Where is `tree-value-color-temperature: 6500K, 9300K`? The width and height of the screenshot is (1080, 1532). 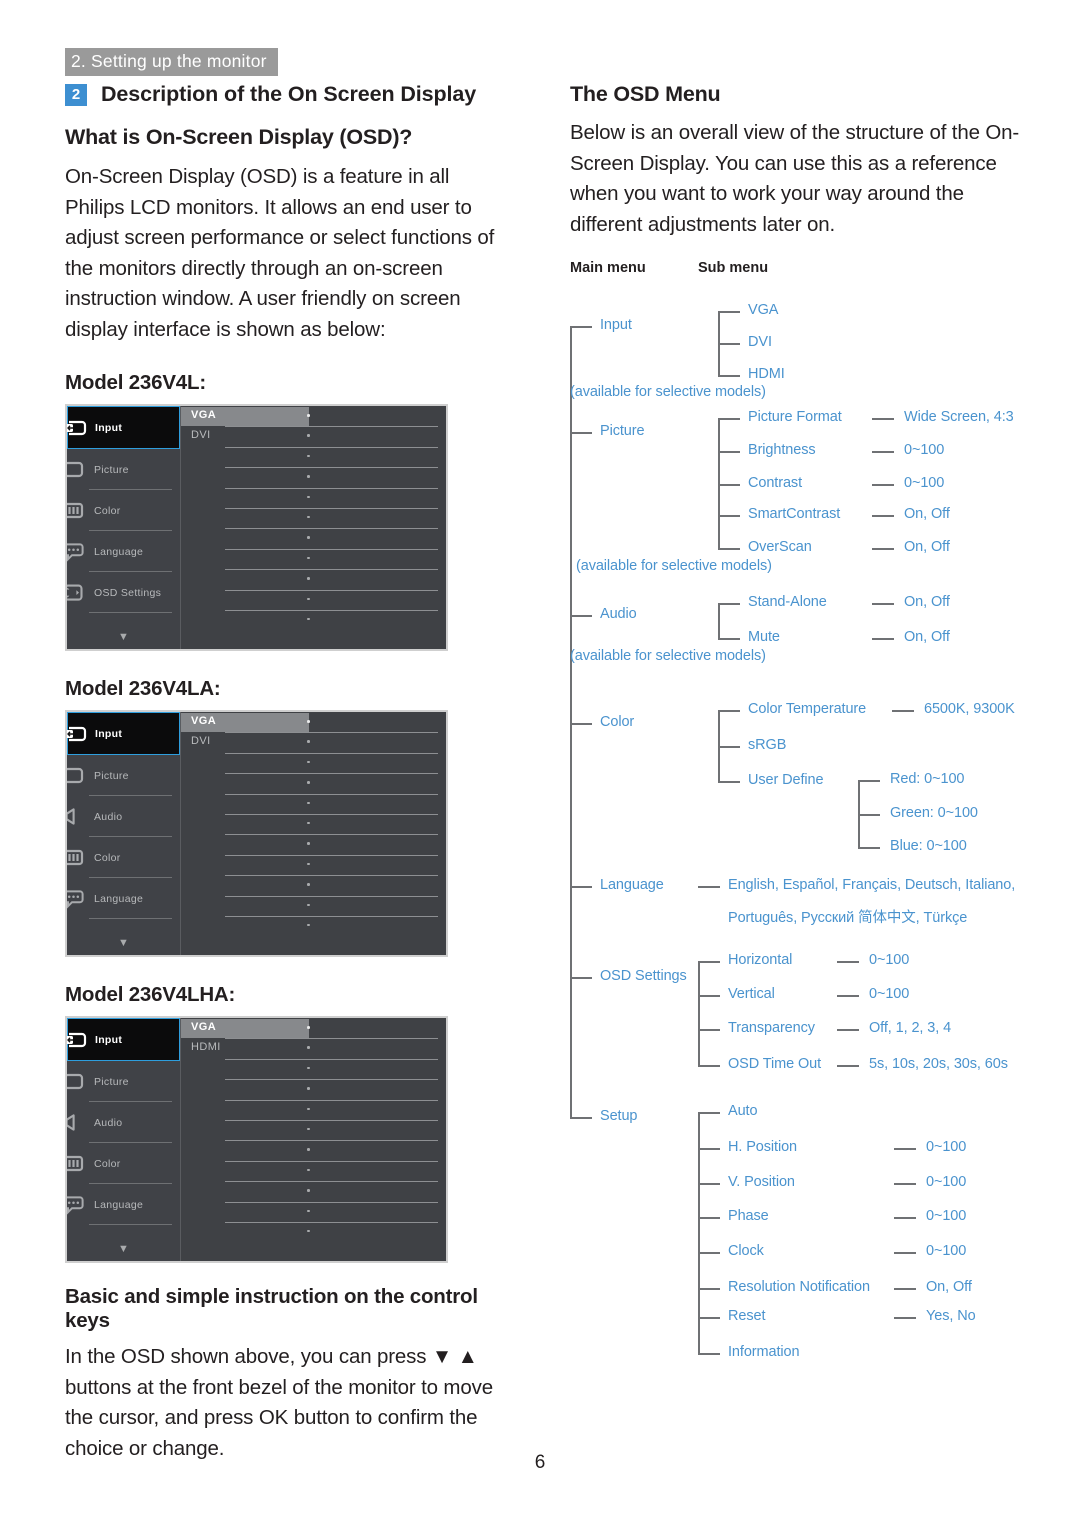
tree-value-color-temperature: 6500K, 9300K is located at coordinates (969, 709).